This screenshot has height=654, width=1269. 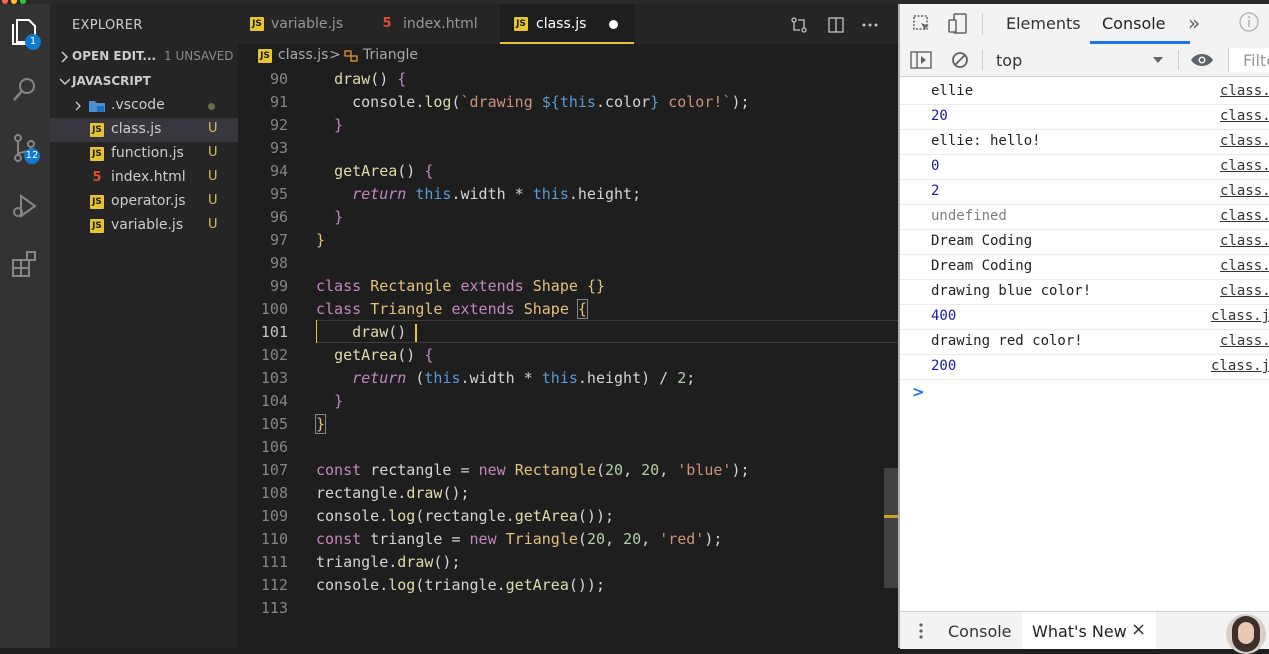 I want to click on context-value: top, so click(x=1009, y=60).